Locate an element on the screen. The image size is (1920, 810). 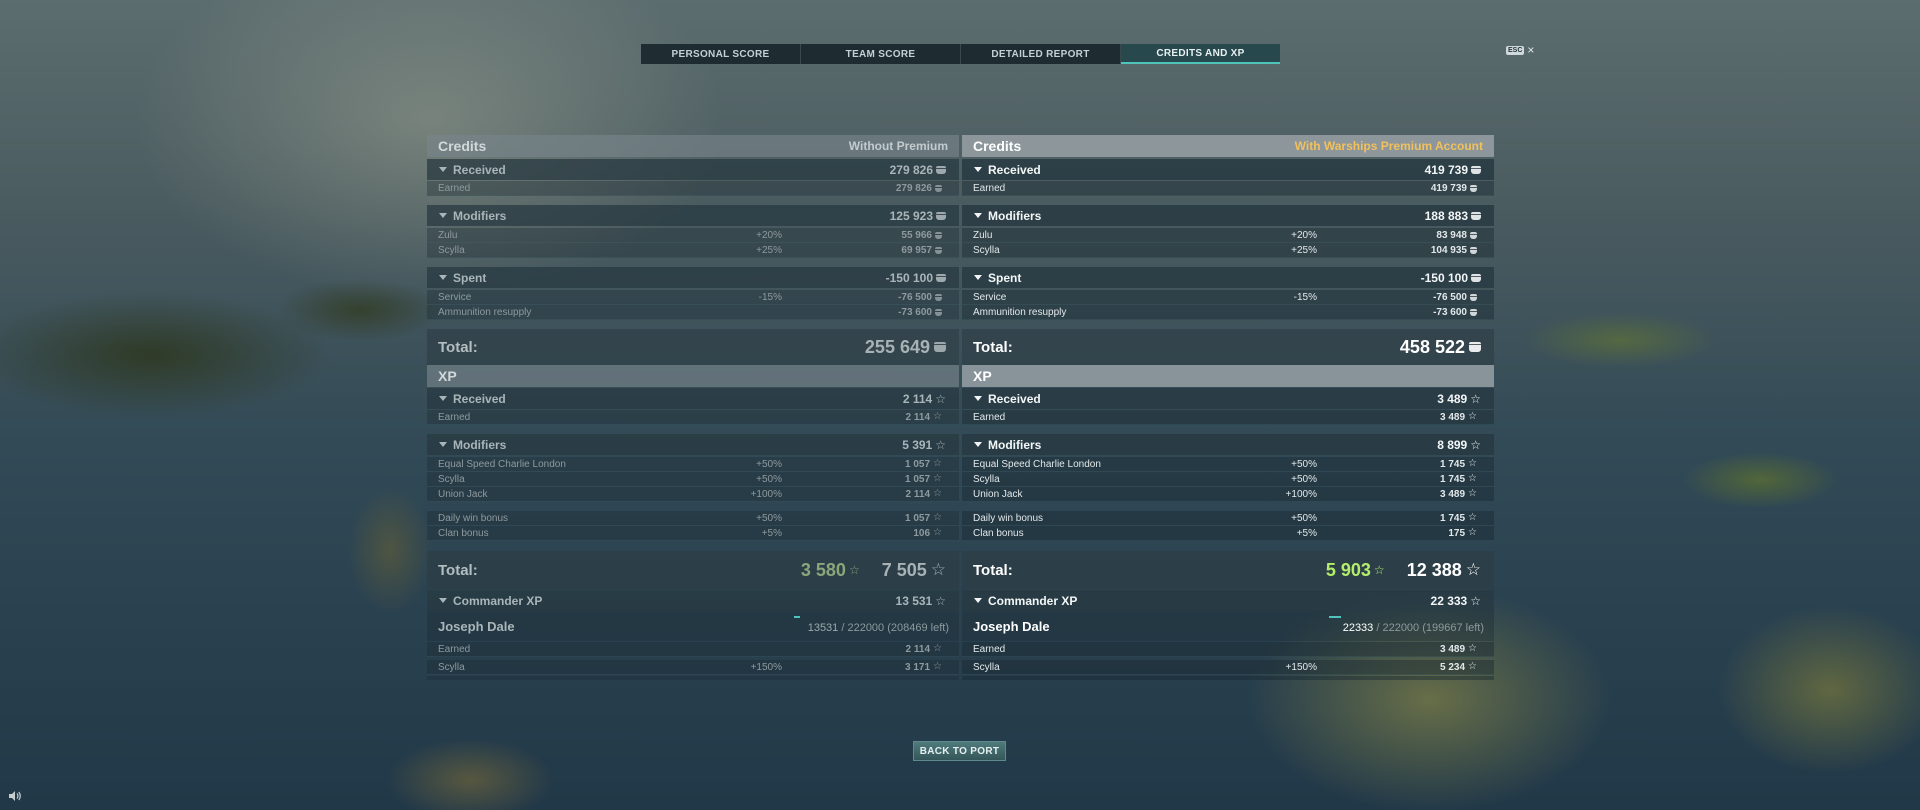
speaker-icon is located at coordinates (15, 796).